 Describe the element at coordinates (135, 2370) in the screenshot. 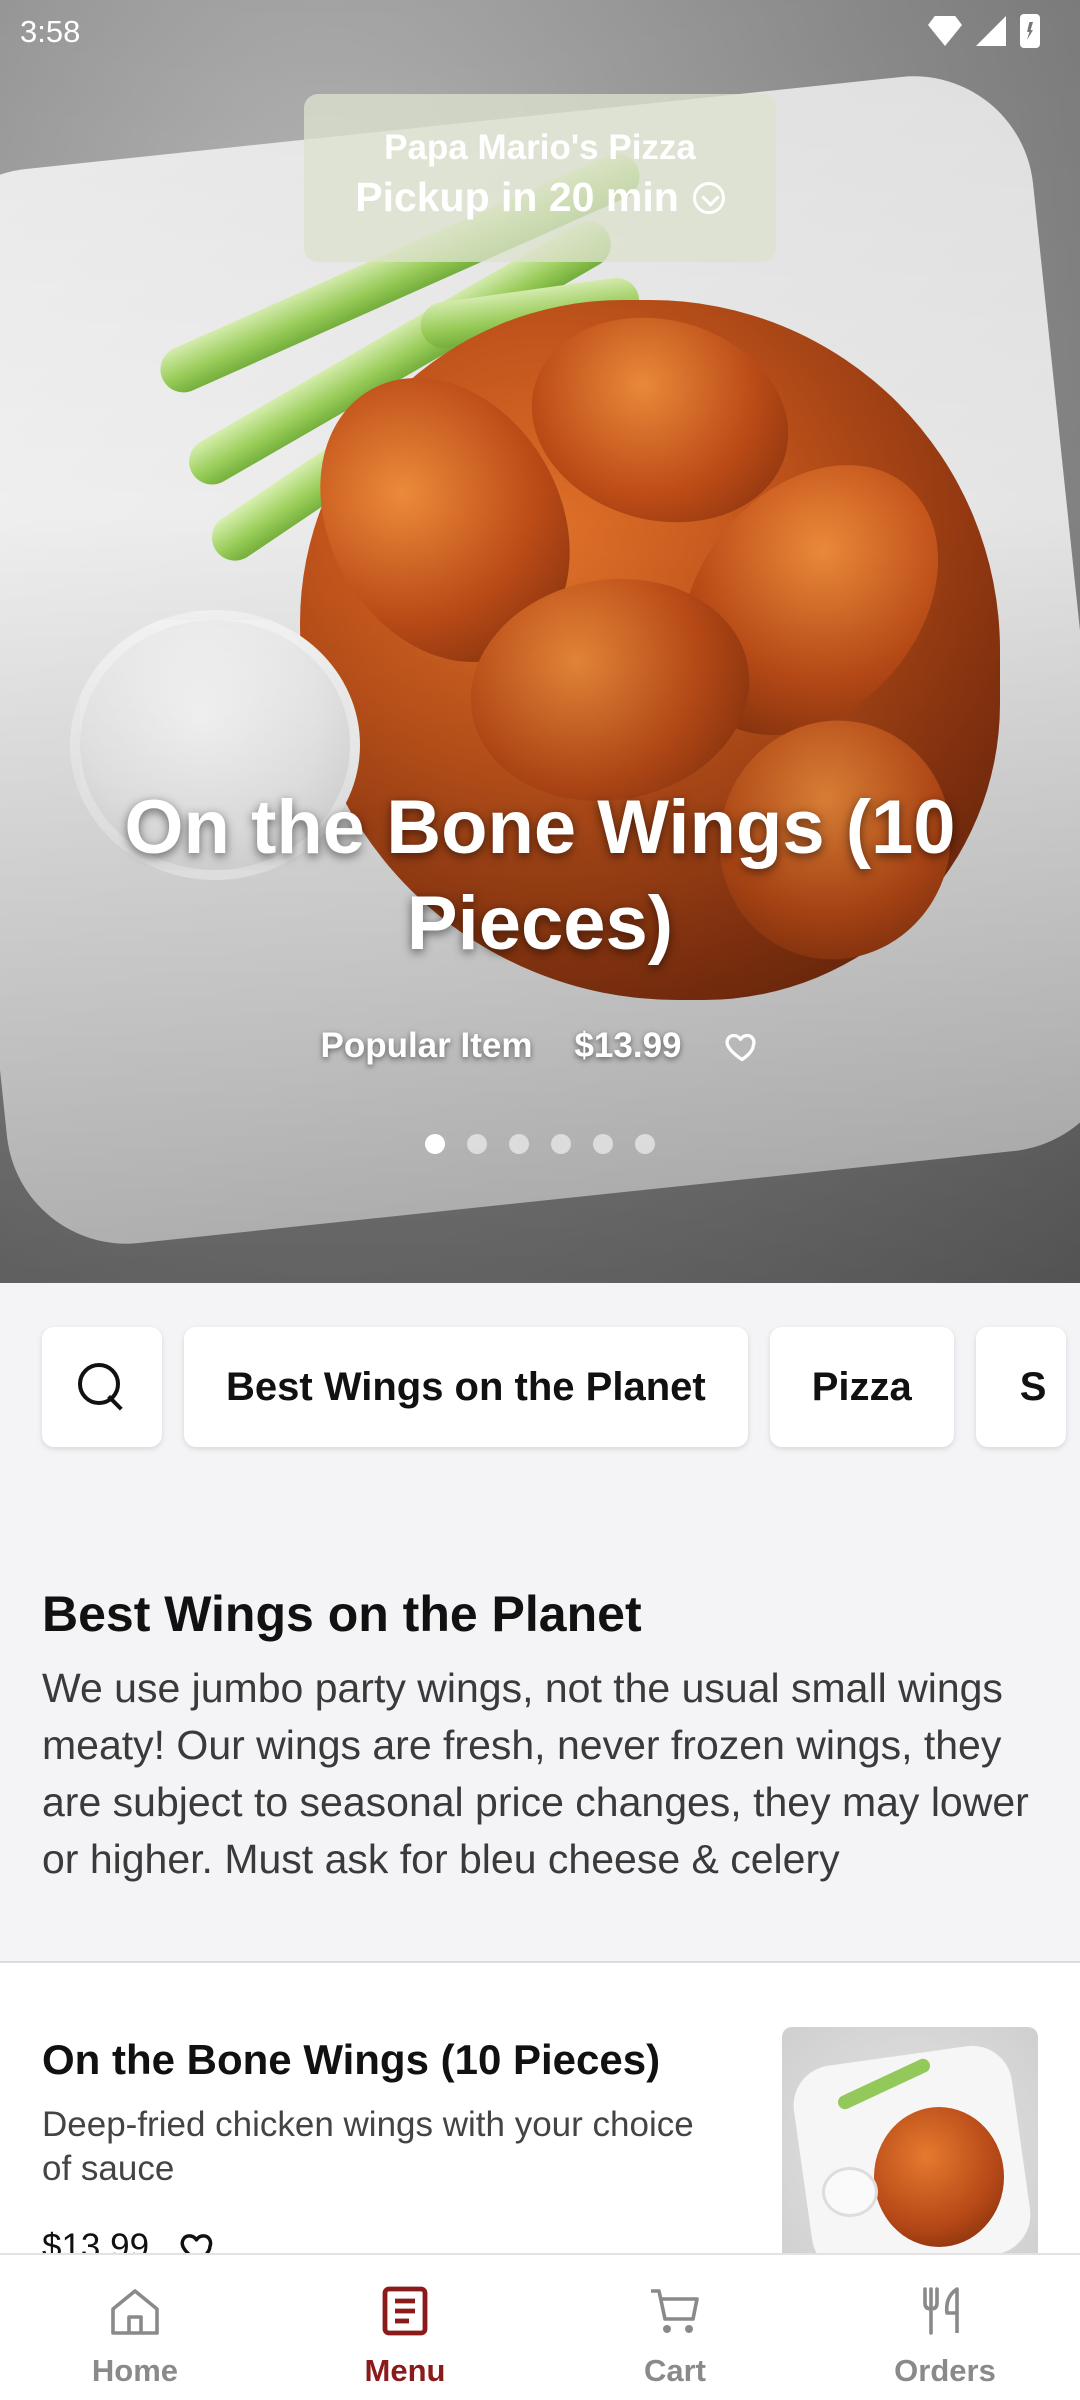

I see `nav-label: Home` at that location.